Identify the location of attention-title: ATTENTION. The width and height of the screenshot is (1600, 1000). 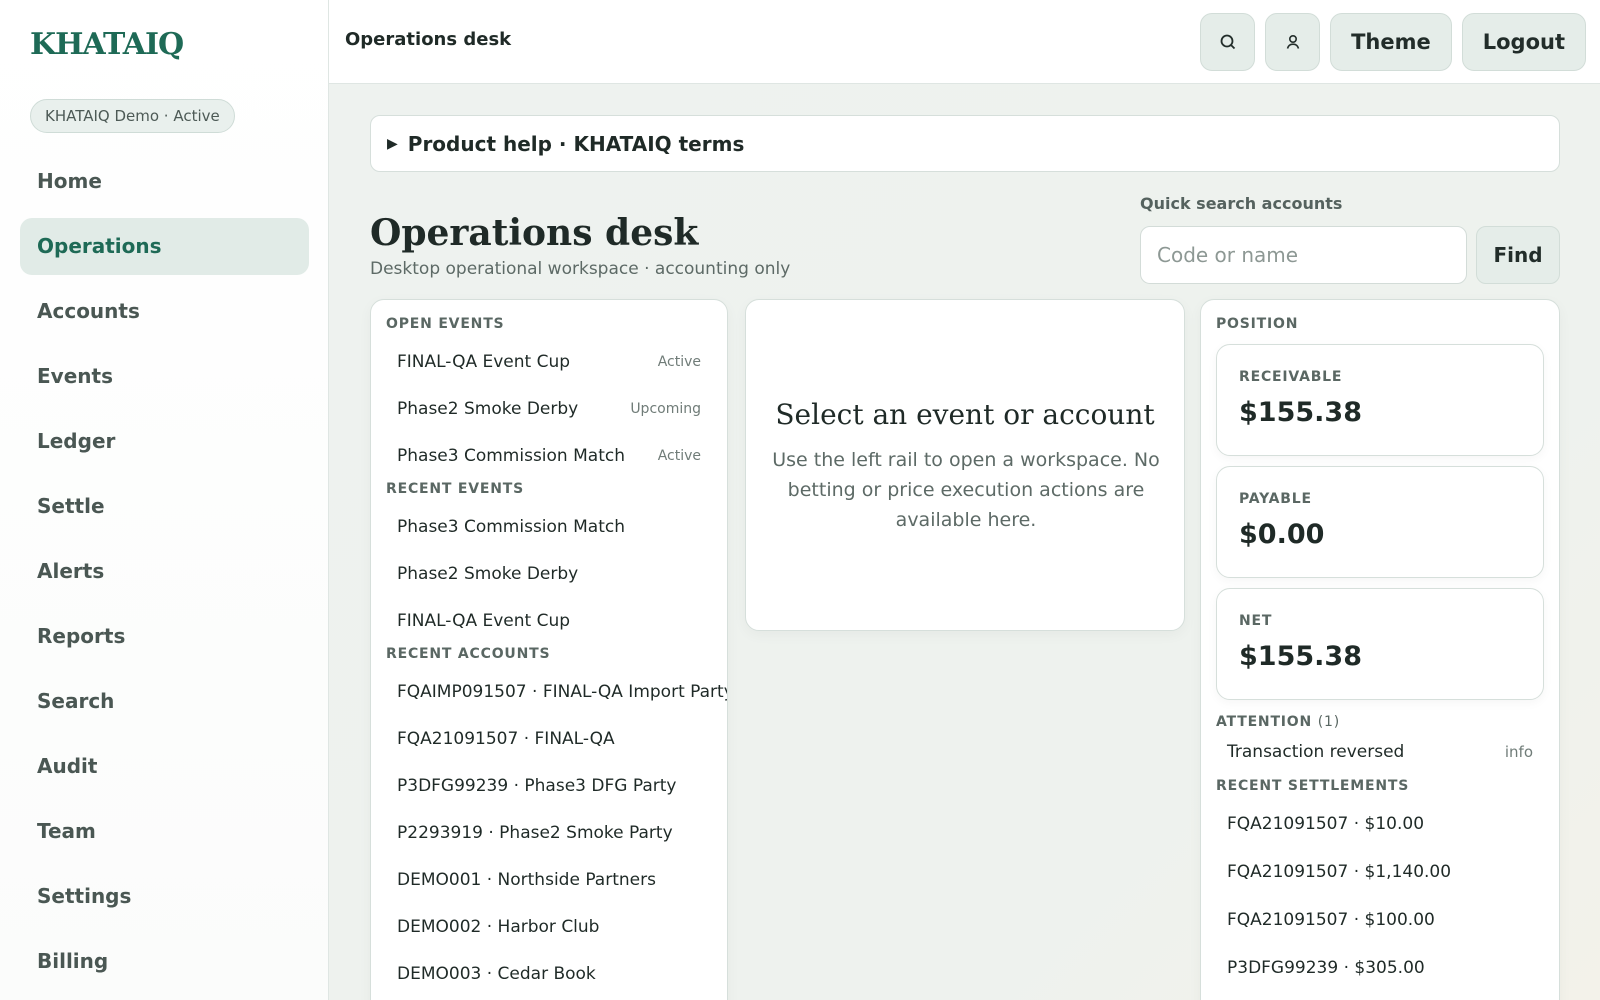
(1264, 722).